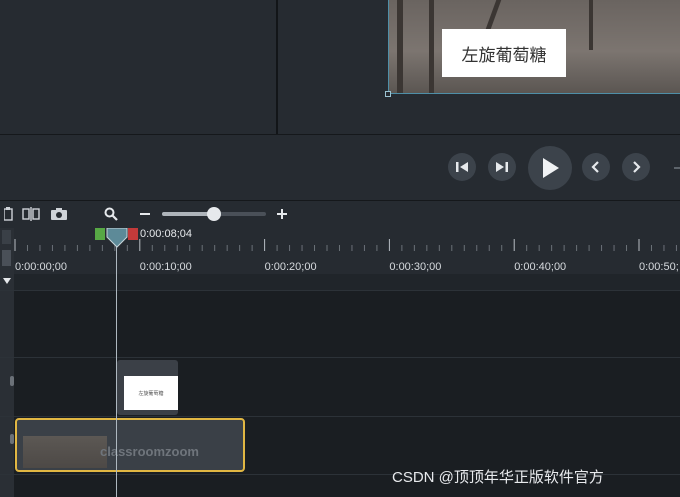 Image resolution: width=680 pixels, height=497 pixels. Describe the element at coordinates (111, 214) in the screenshot. I see `search-icon` at that location.